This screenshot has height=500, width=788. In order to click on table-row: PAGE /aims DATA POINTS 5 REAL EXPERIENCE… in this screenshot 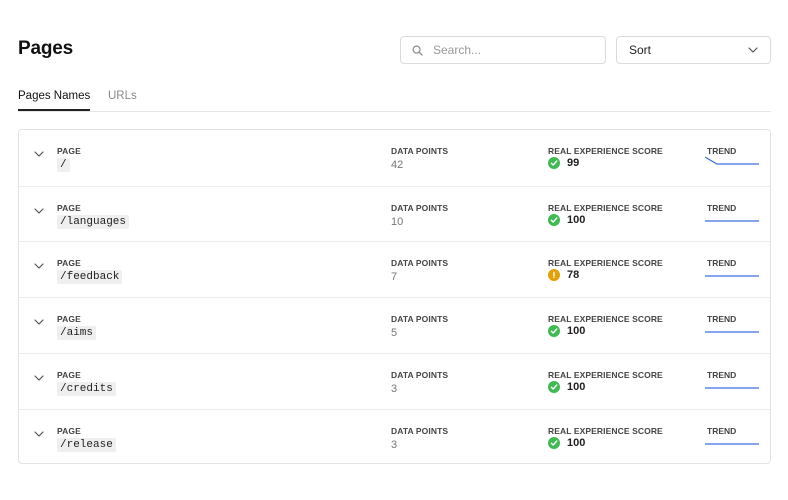, I will do `click(394, 325)`.